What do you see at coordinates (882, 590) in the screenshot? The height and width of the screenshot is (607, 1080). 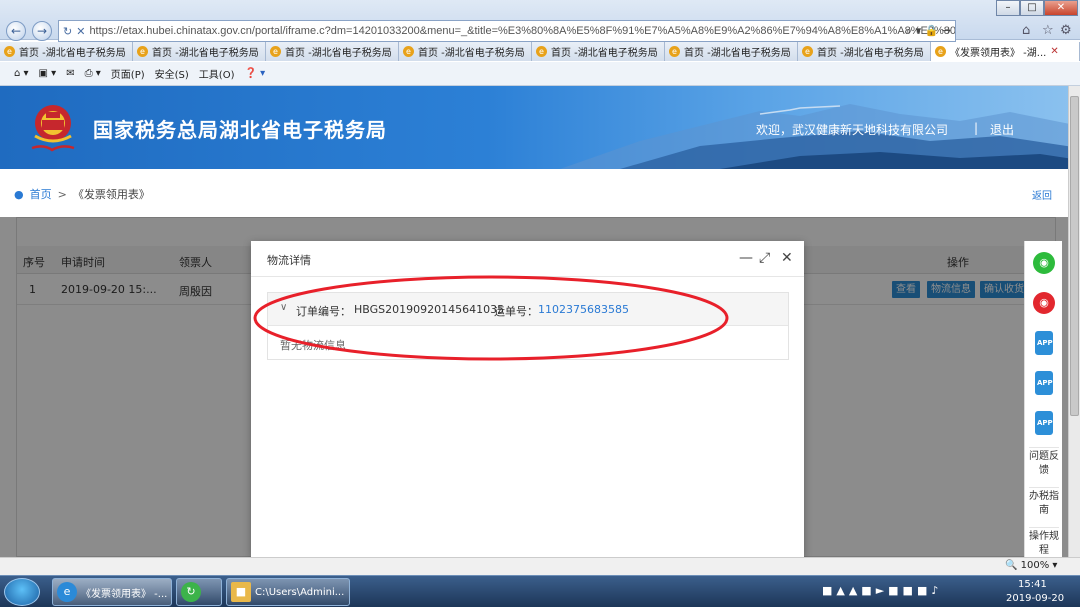 I see `system-tray-icons: ■▲▲■►■■■♪` at bounding box center [882, 590].